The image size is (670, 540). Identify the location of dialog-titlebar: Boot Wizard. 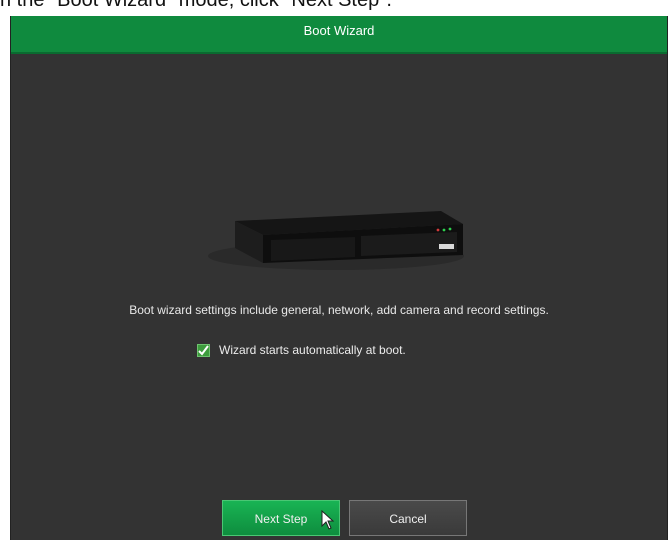
(339, 35).